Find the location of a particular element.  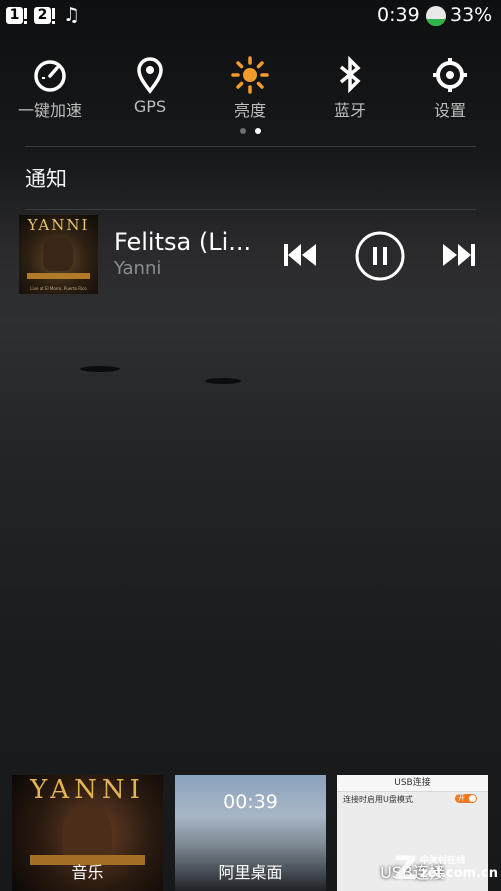

battery-level-fill is located at coordinates (436, 22).